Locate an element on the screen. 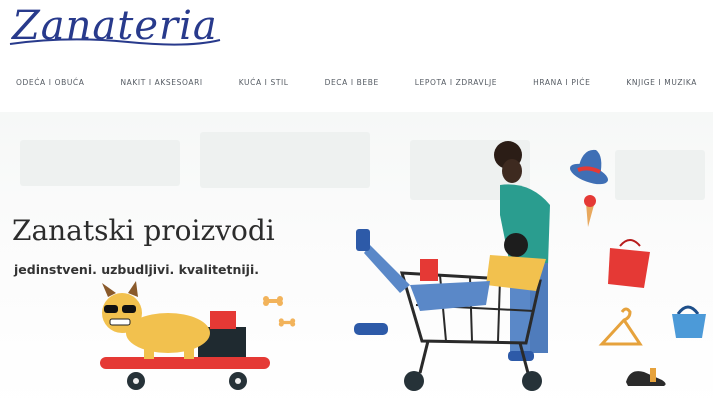 The width and height of the screenshot is (713, 410). logo-swoosh-icon is located at coordinates (115, 42).